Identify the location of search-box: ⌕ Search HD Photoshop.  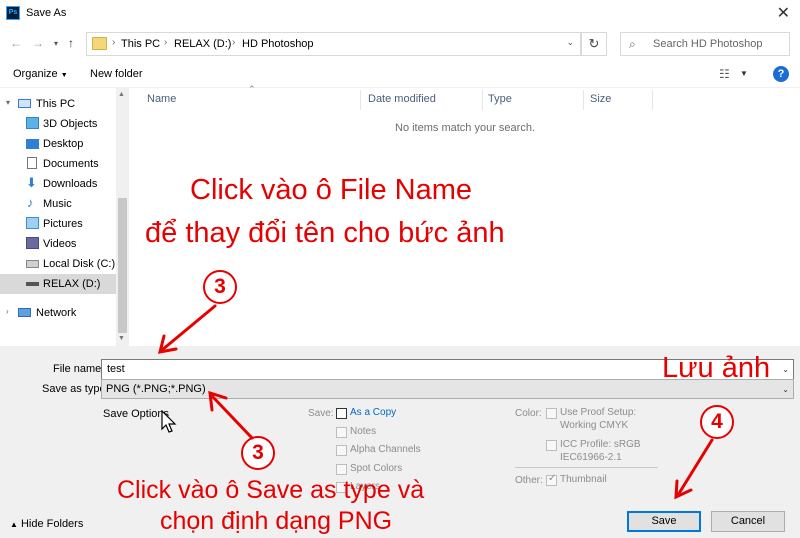
(705, 44).